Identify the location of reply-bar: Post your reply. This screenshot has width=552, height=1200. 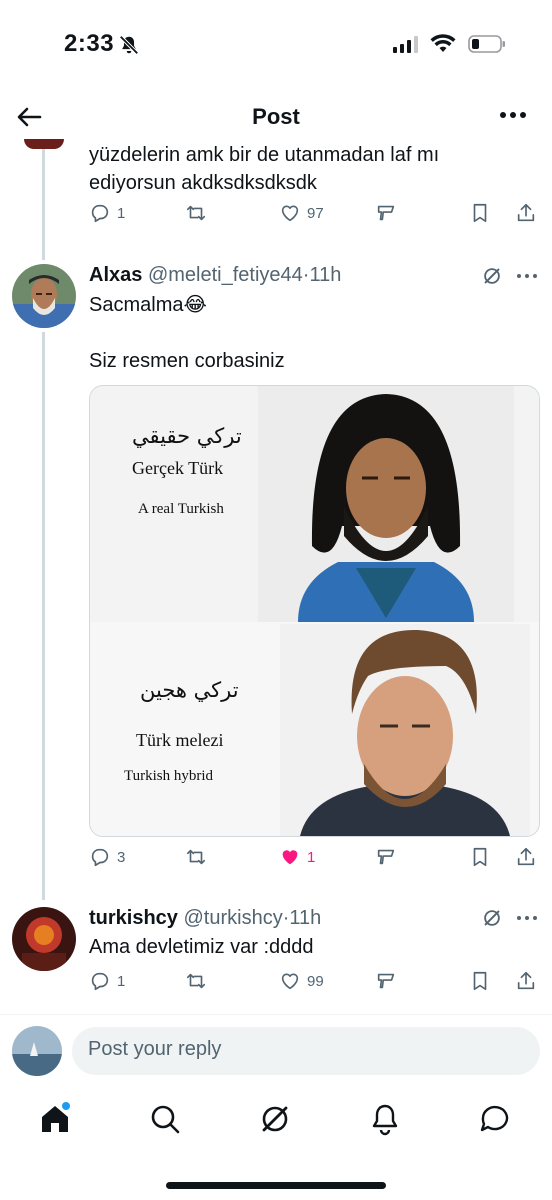
(276, 1050).